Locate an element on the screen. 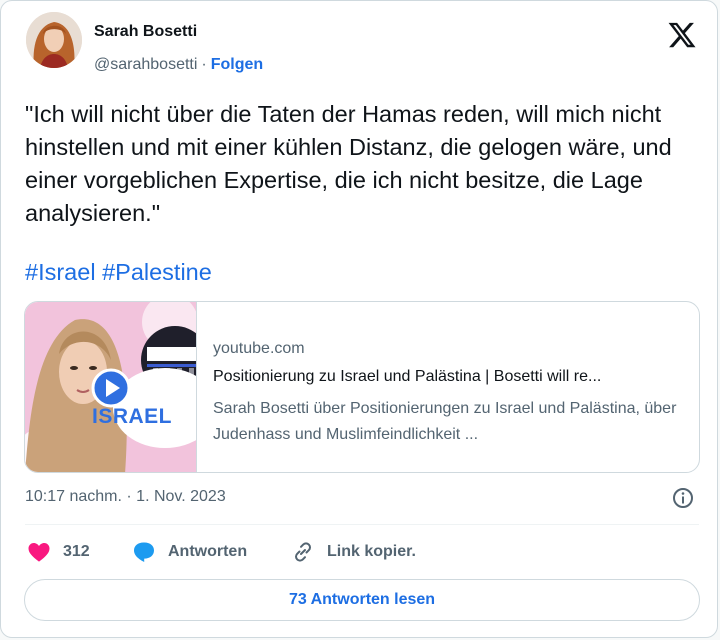 This screenshot has width=720, height=640. copy-link-button: Link kopier. is located at coordinates (353, 552).